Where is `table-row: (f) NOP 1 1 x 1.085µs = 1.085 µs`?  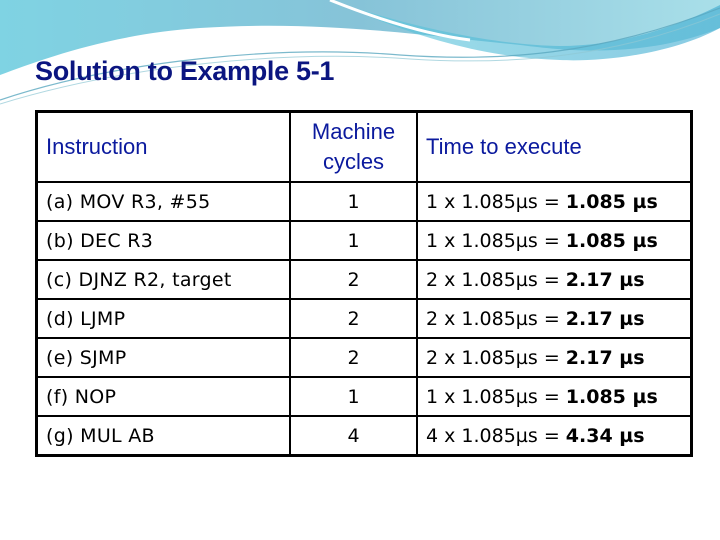 table-row: (f) NOP 1 1 x 1.085µs = 1.085 µs is located at coordinates (364, 396).